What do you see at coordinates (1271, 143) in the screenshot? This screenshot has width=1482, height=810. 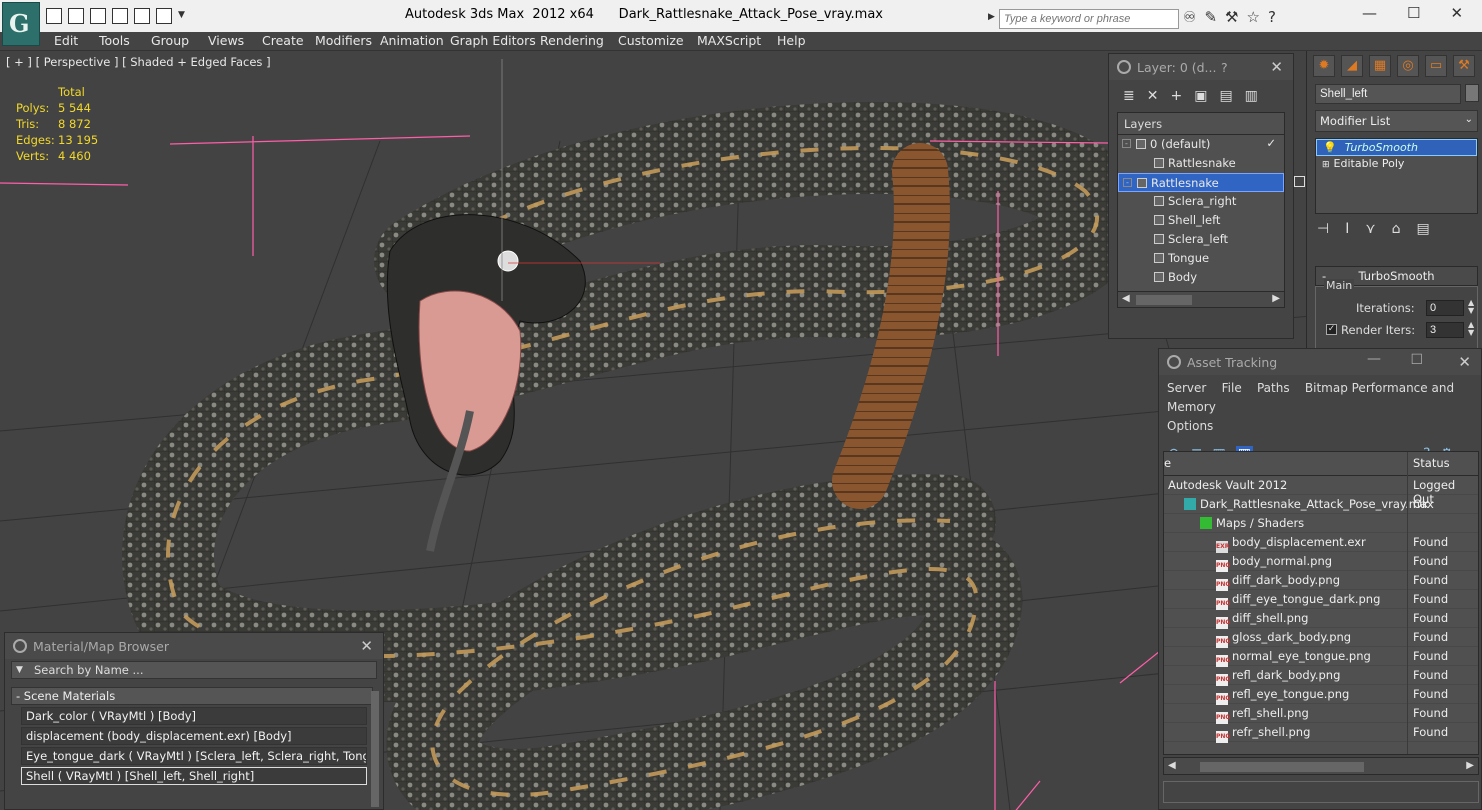 I see `current-layer-check-icon: ✓` at bounding box center [1271, 143].